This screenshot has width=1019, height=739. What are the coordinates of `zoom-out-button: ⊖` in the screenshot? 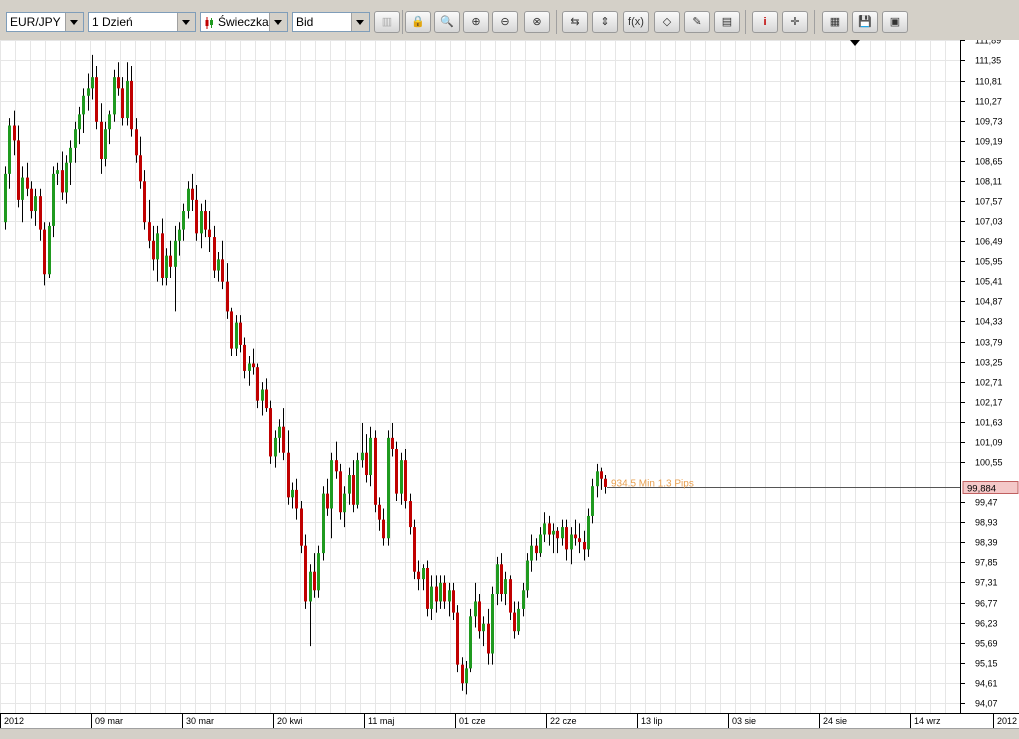 It's located at (505, 22).